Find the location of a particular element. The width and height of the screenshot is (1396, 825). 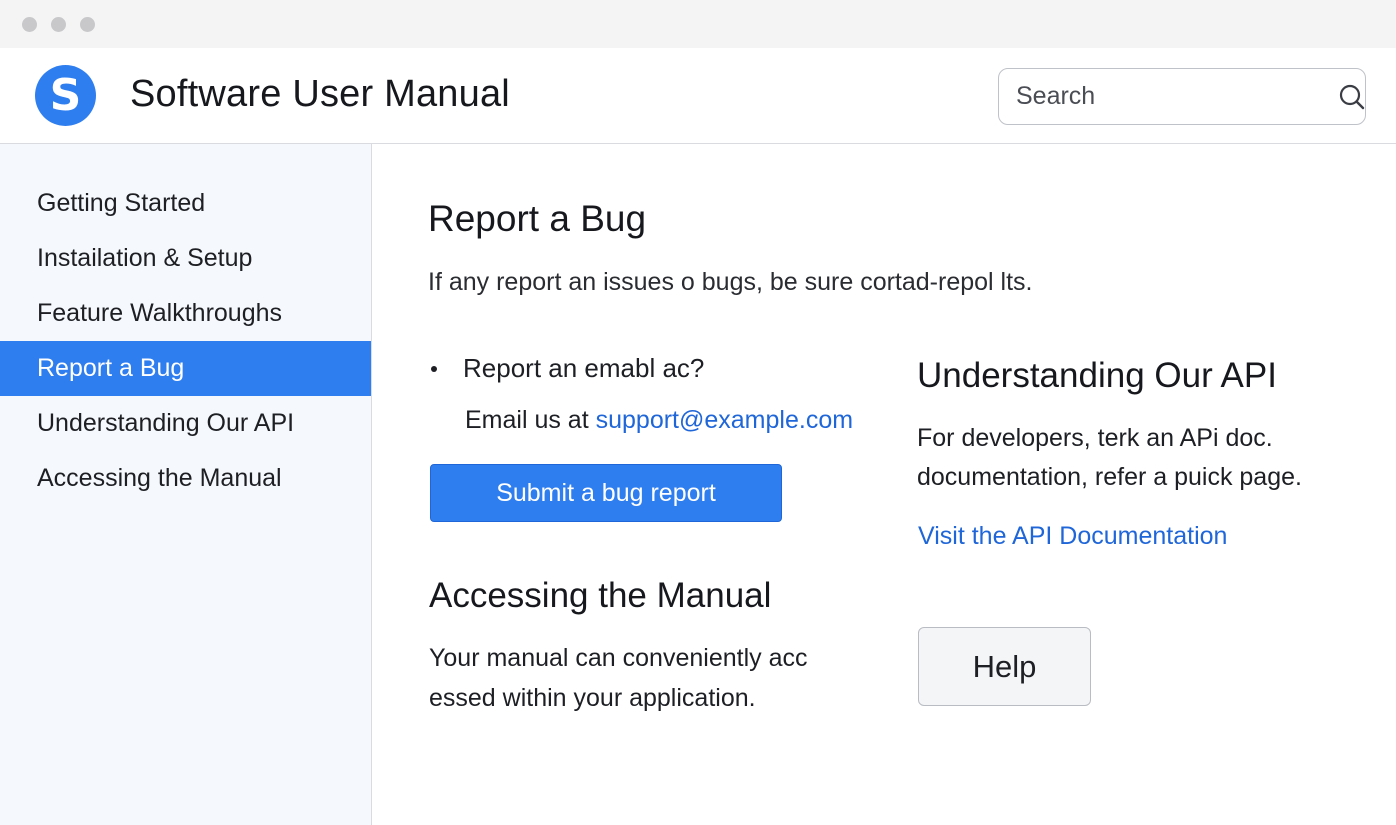

search-box is located at coordinates (1182, 96).